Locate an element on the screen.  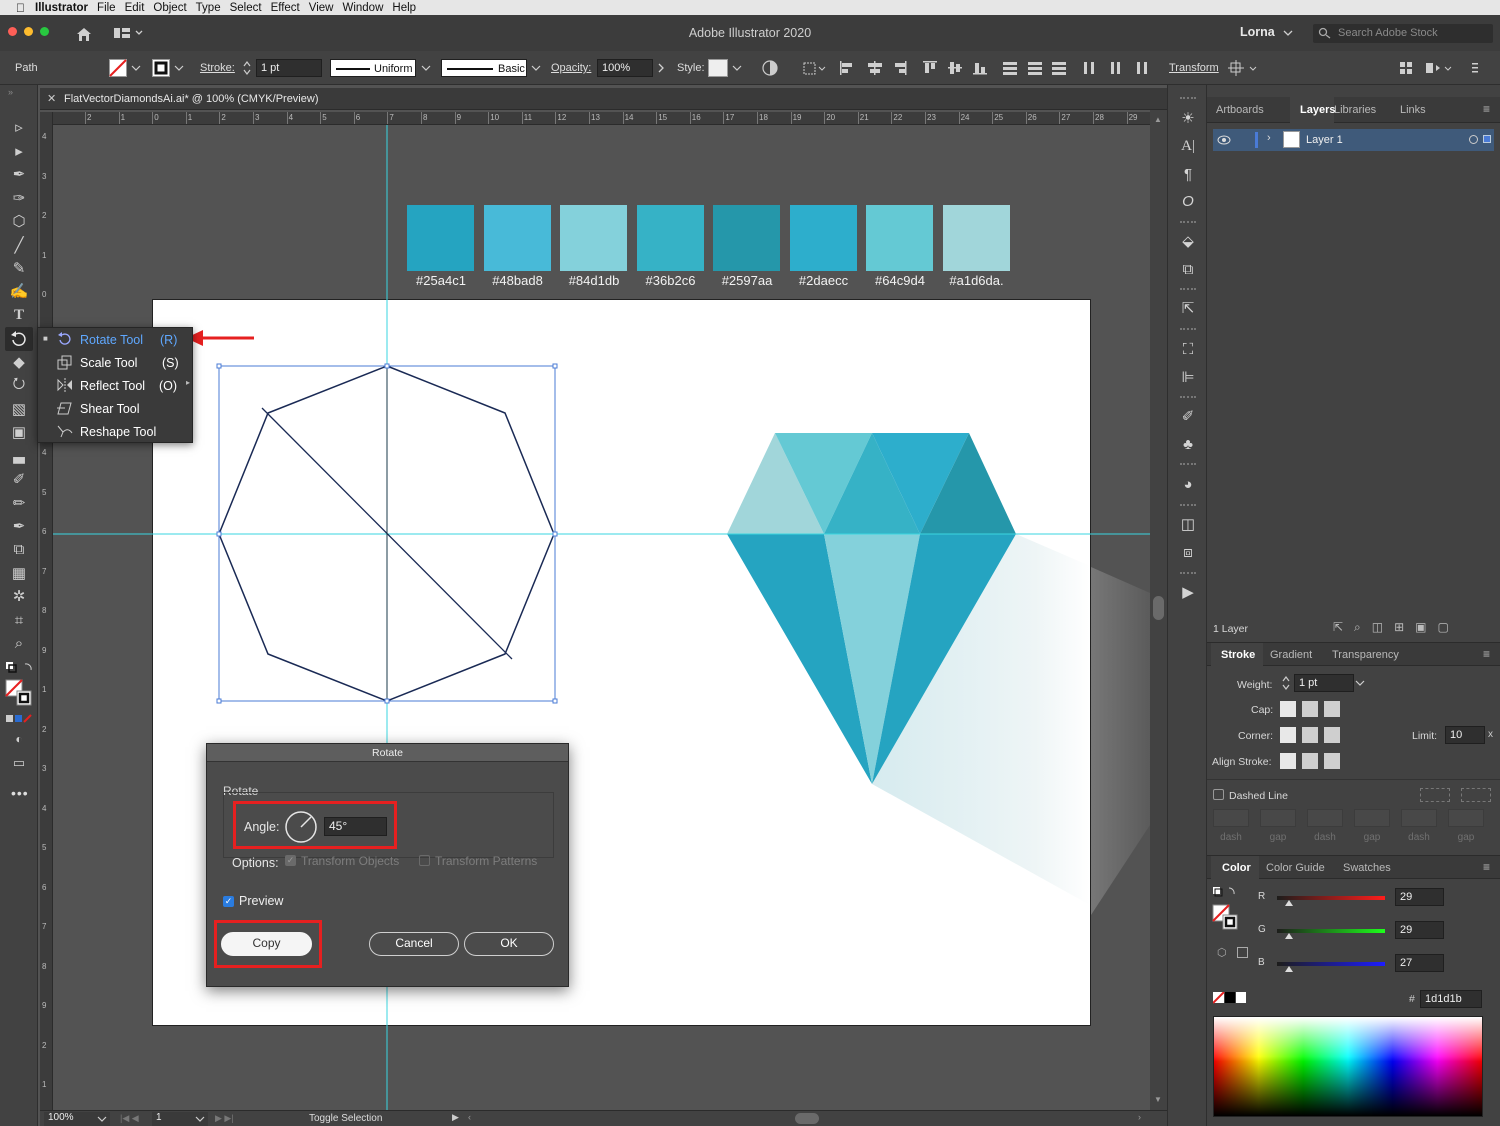
brush-definition: Basic is located at coordinates (484, 68).